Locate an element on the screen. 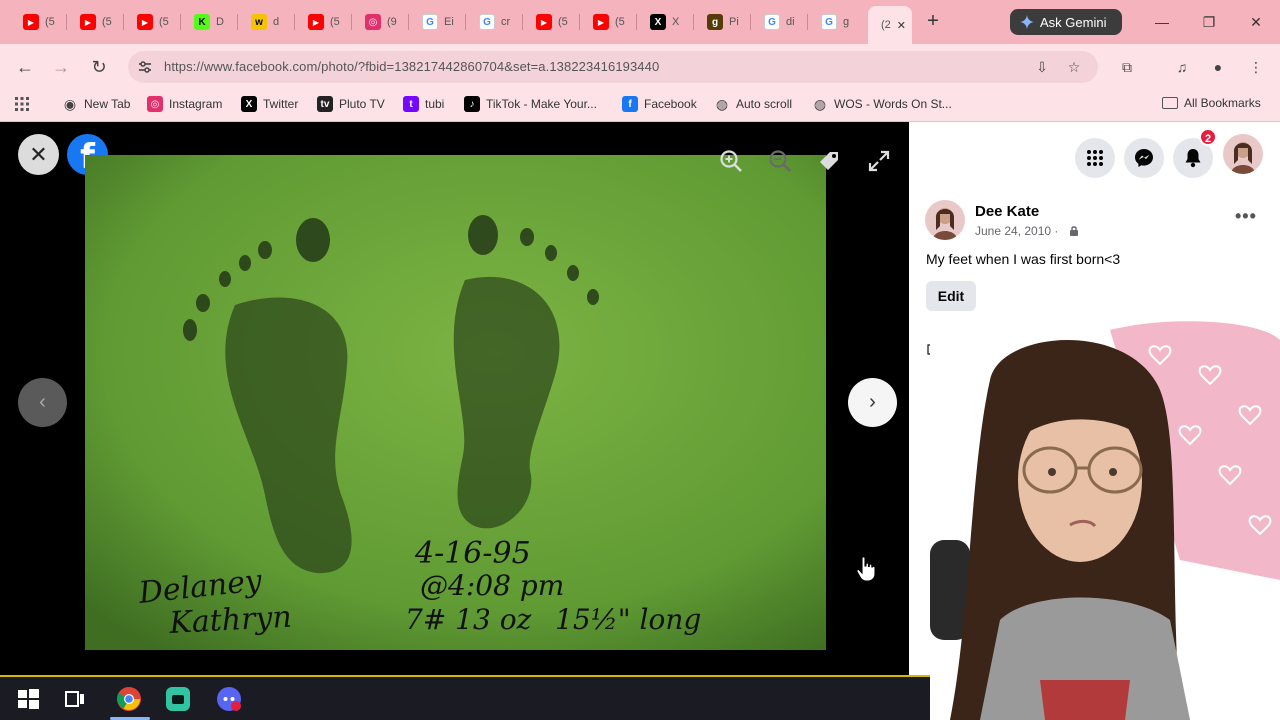  extensions-icon: ⧉ is located at coordinates (1127, 67).